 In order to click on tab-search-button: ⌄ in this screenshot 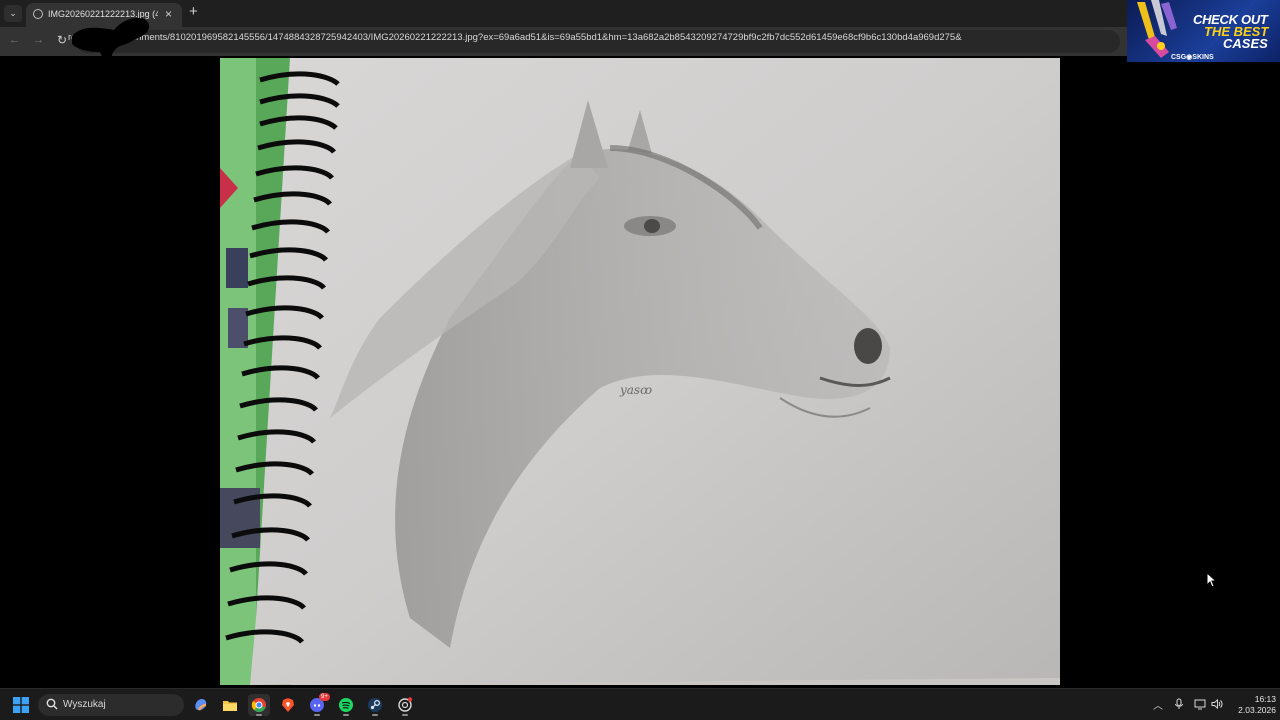, I will do `click(13, 13)`.